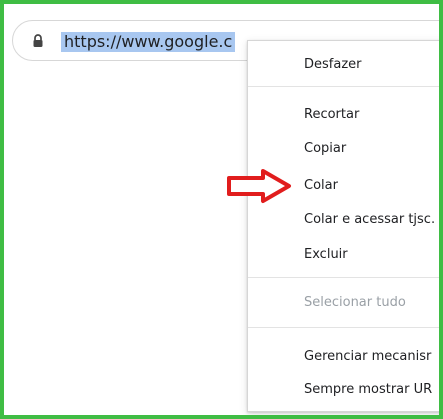  What do you see at coordinates (355, 302) in the screenshot?
I see `menu-item-select-all: Selecionar tudo` at bounding box center [355, 302].